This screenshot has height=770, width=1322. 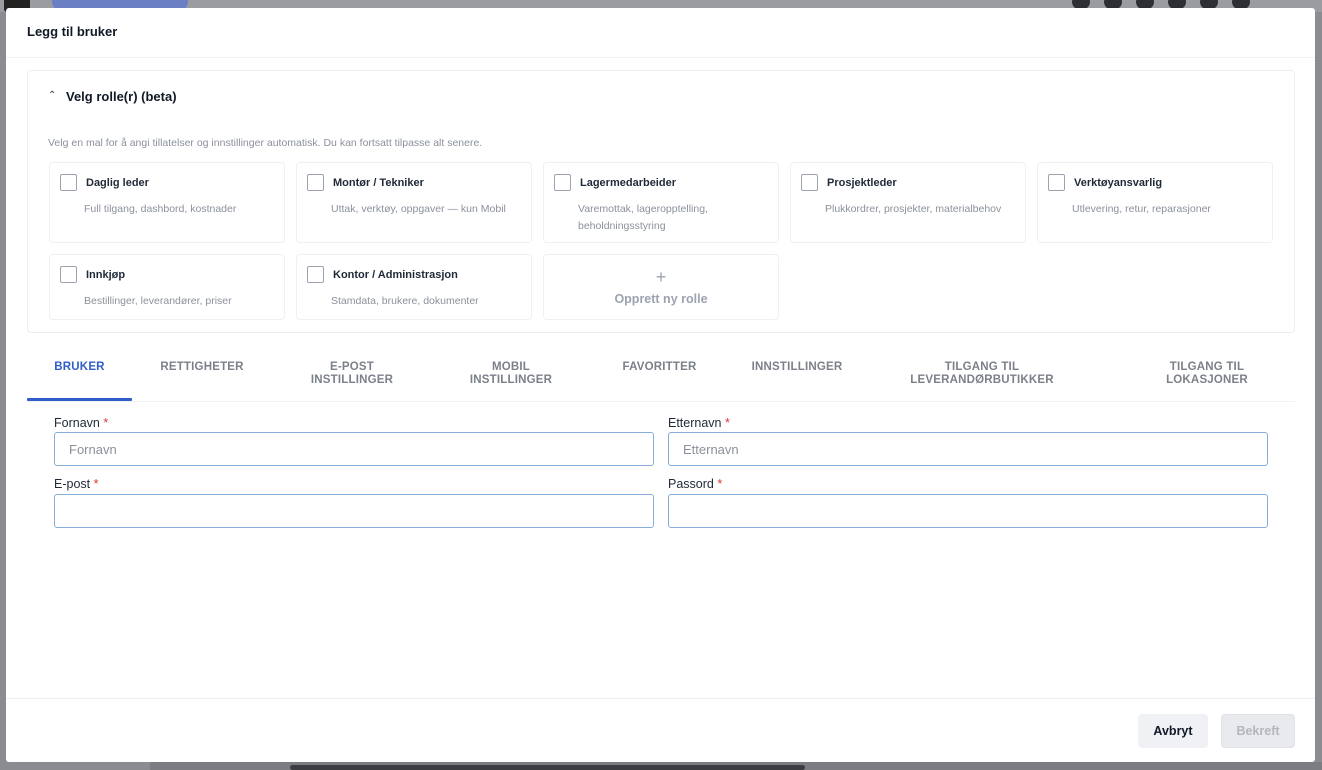 I want to click on create-new-role-button: + Opprett ny rolle, so click(x=661, y=287).